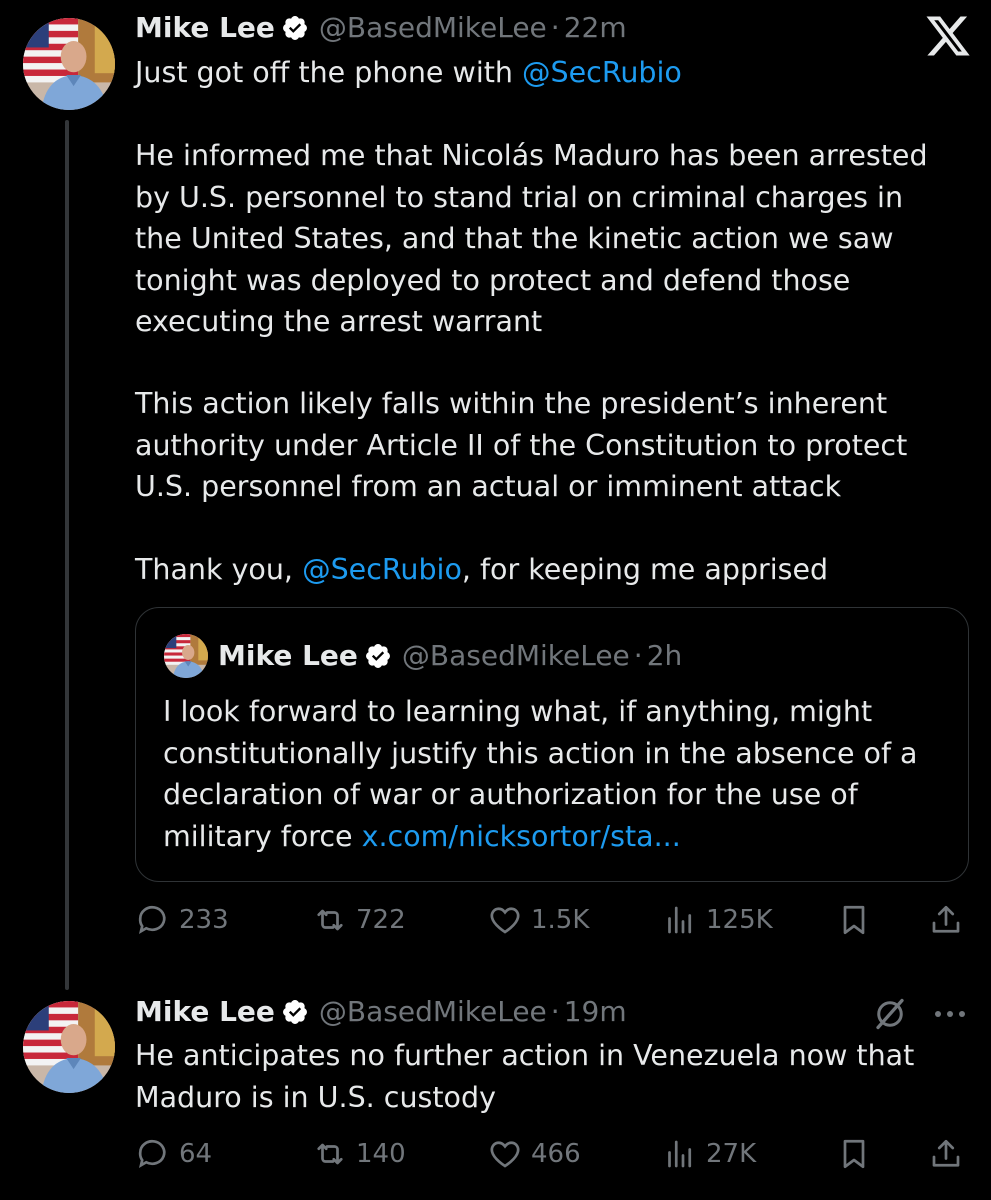 This screenshot has width=991, height=1200. What do you see at coordinates (205, 28) in the screenshot?
I see `author-name: Mike Lee` at bounding box center [205, 28].